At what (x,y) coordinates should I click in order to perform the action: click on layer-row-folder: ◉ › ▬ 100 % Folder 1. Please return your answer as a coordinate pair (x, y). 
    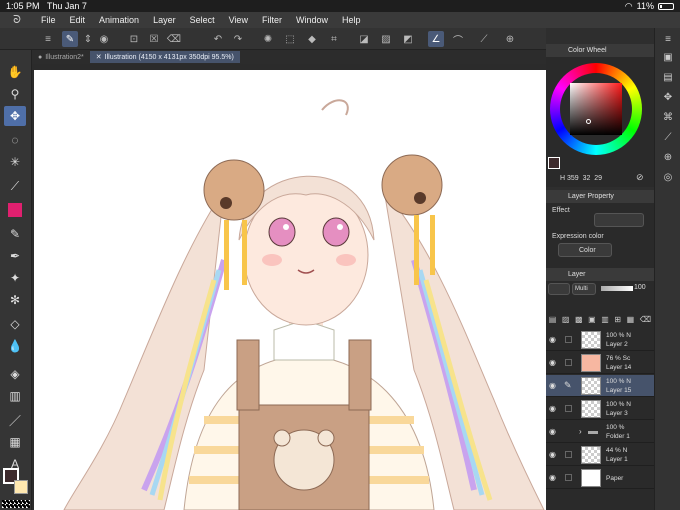
    Looking at the image, I should click on (600, 432).